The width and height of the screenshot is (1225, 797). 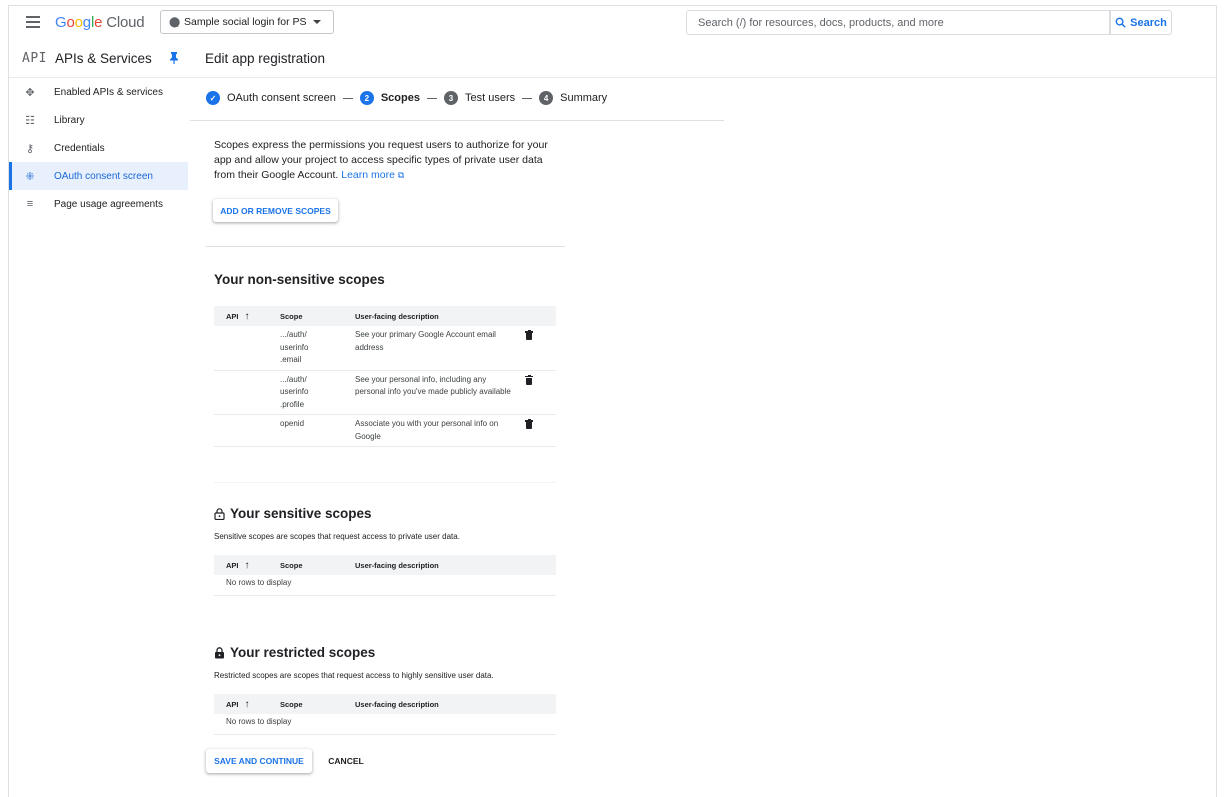 What do you see at coordinates (108, 204) in the screenshot?
I see `sidebar-item-label: Page usage agreements` at bounding box center [108, 204].